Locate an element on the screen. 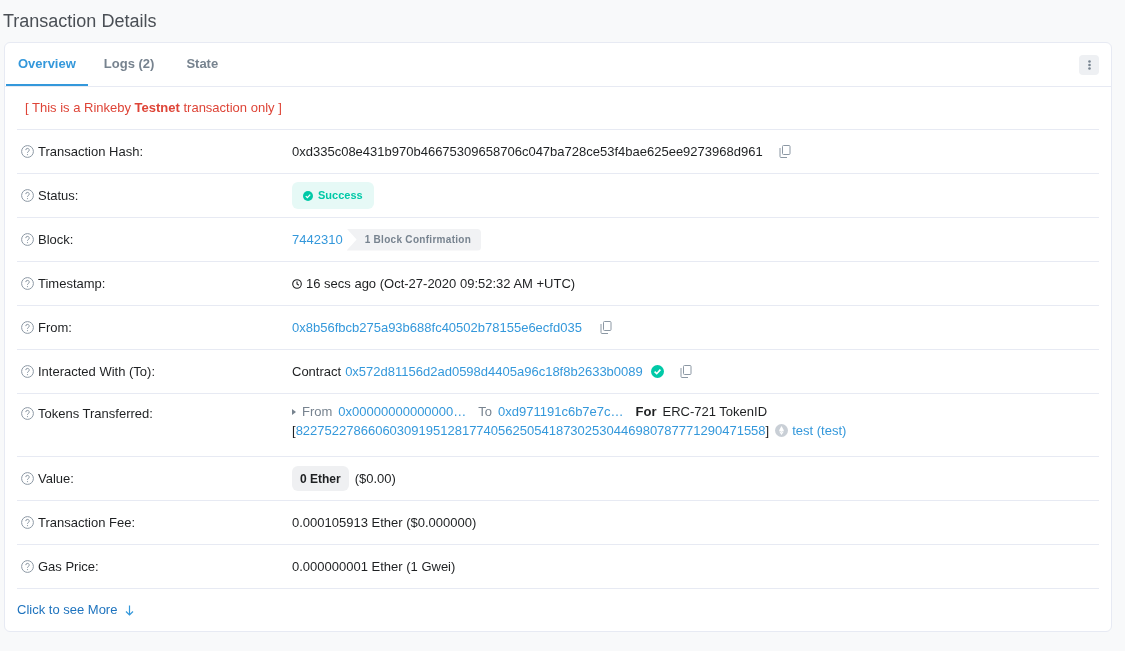 The width and height of the screenshot is (1125, 651). field-label: Interacted With (To): is located at coordinates (97, 371).